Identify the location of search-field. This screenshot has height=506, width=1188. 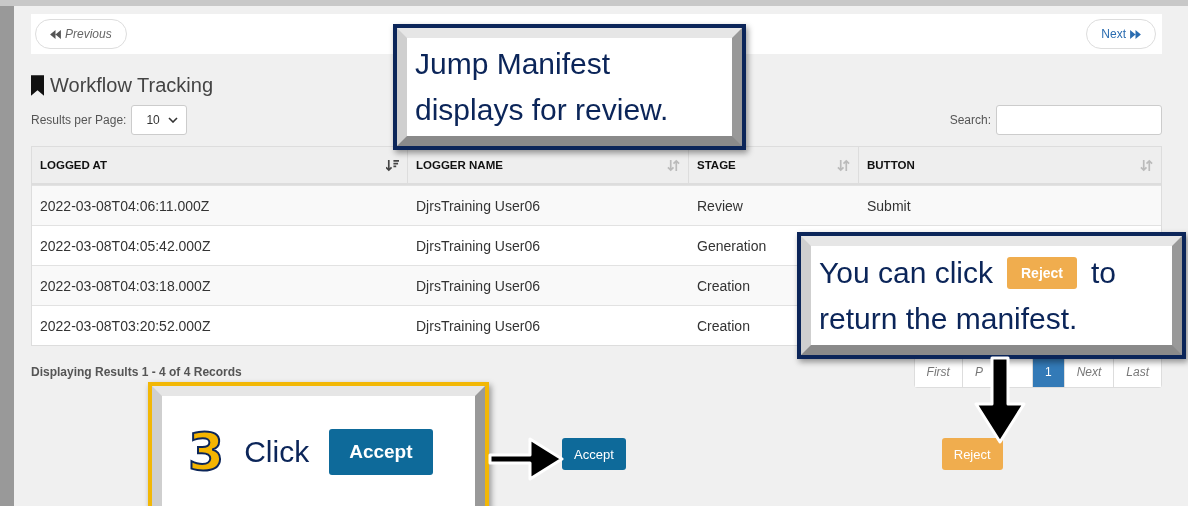
(1079, 120).